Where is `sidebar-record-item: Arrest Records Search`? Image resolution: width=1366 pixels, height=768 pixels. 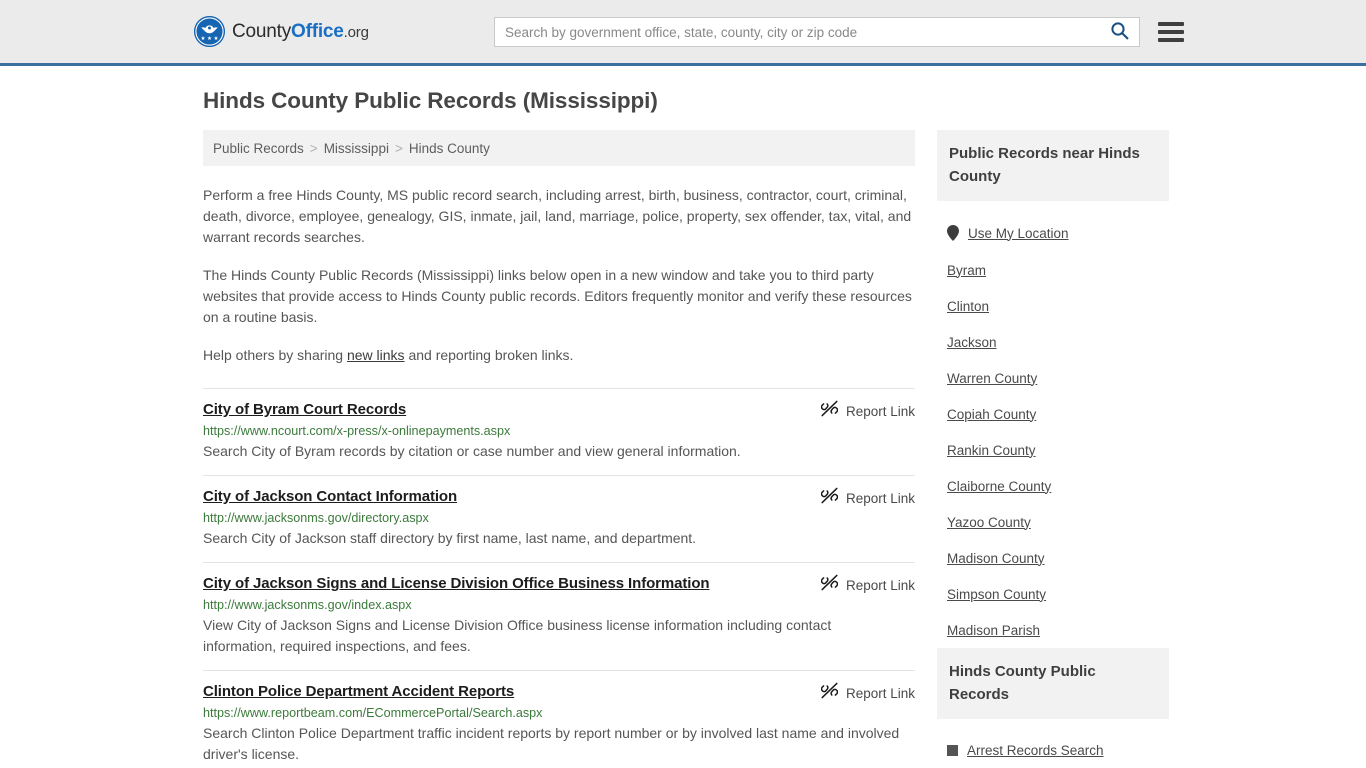
sidebar-record-item: Arrest Records Search is located at coordinates (1053, 750).